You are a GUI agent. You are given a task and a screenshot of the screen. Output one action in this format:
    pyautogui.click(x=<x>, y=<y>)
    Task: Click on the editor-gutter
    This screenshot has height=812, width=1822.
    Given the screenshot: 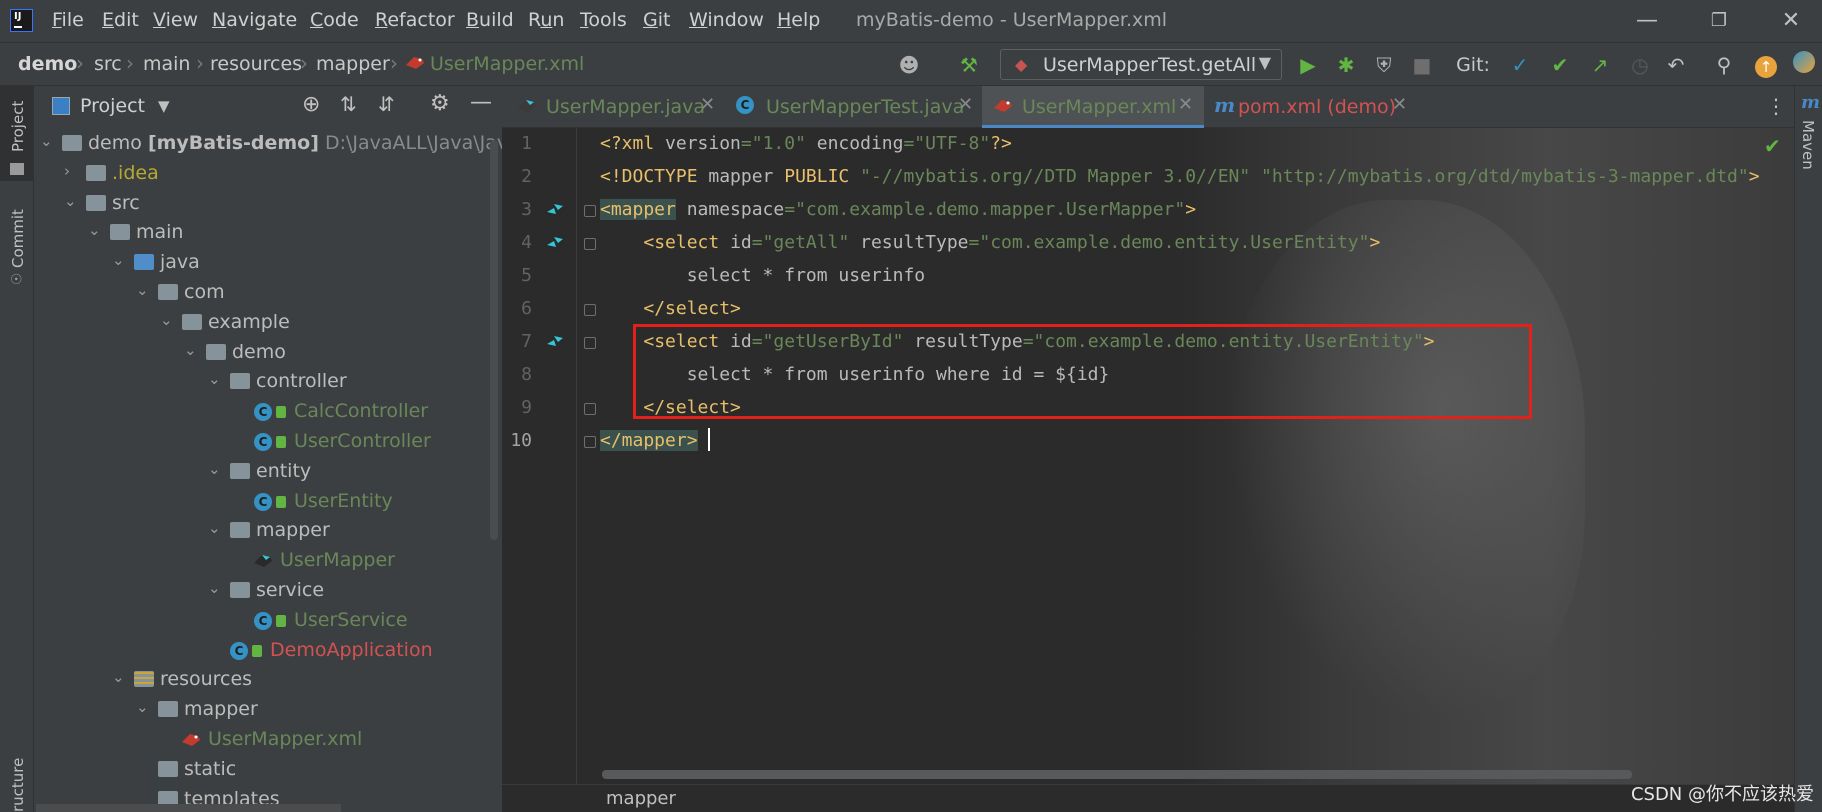 What is the action you would take?
    pyautogui.click(x=550, y=456)
    